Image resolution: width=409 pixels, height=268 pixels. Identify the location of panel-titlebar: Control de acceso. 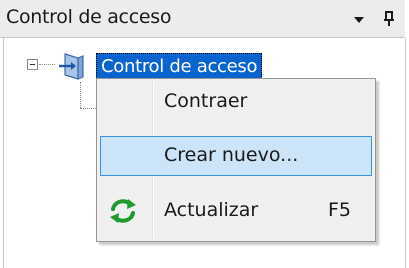
(202, 19).